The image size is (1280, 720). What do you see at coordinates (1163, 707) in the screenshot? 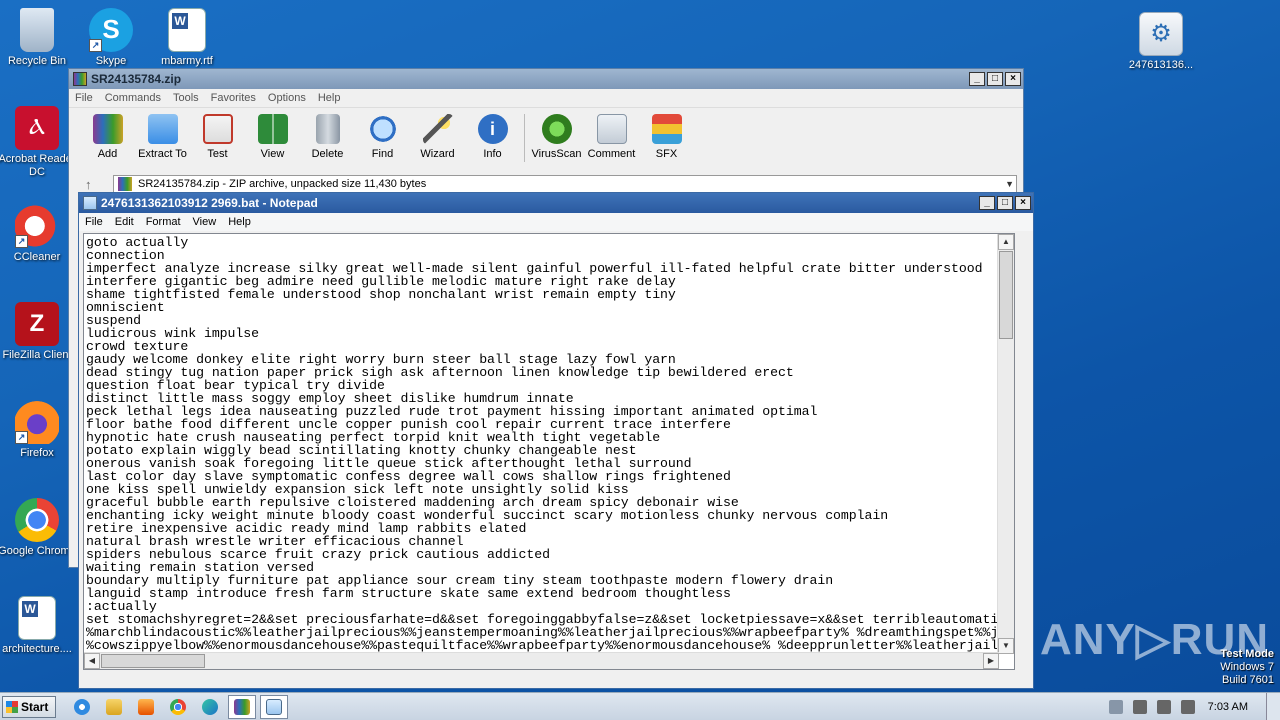
I see `network-icon` at bounding box center [1163, 707].